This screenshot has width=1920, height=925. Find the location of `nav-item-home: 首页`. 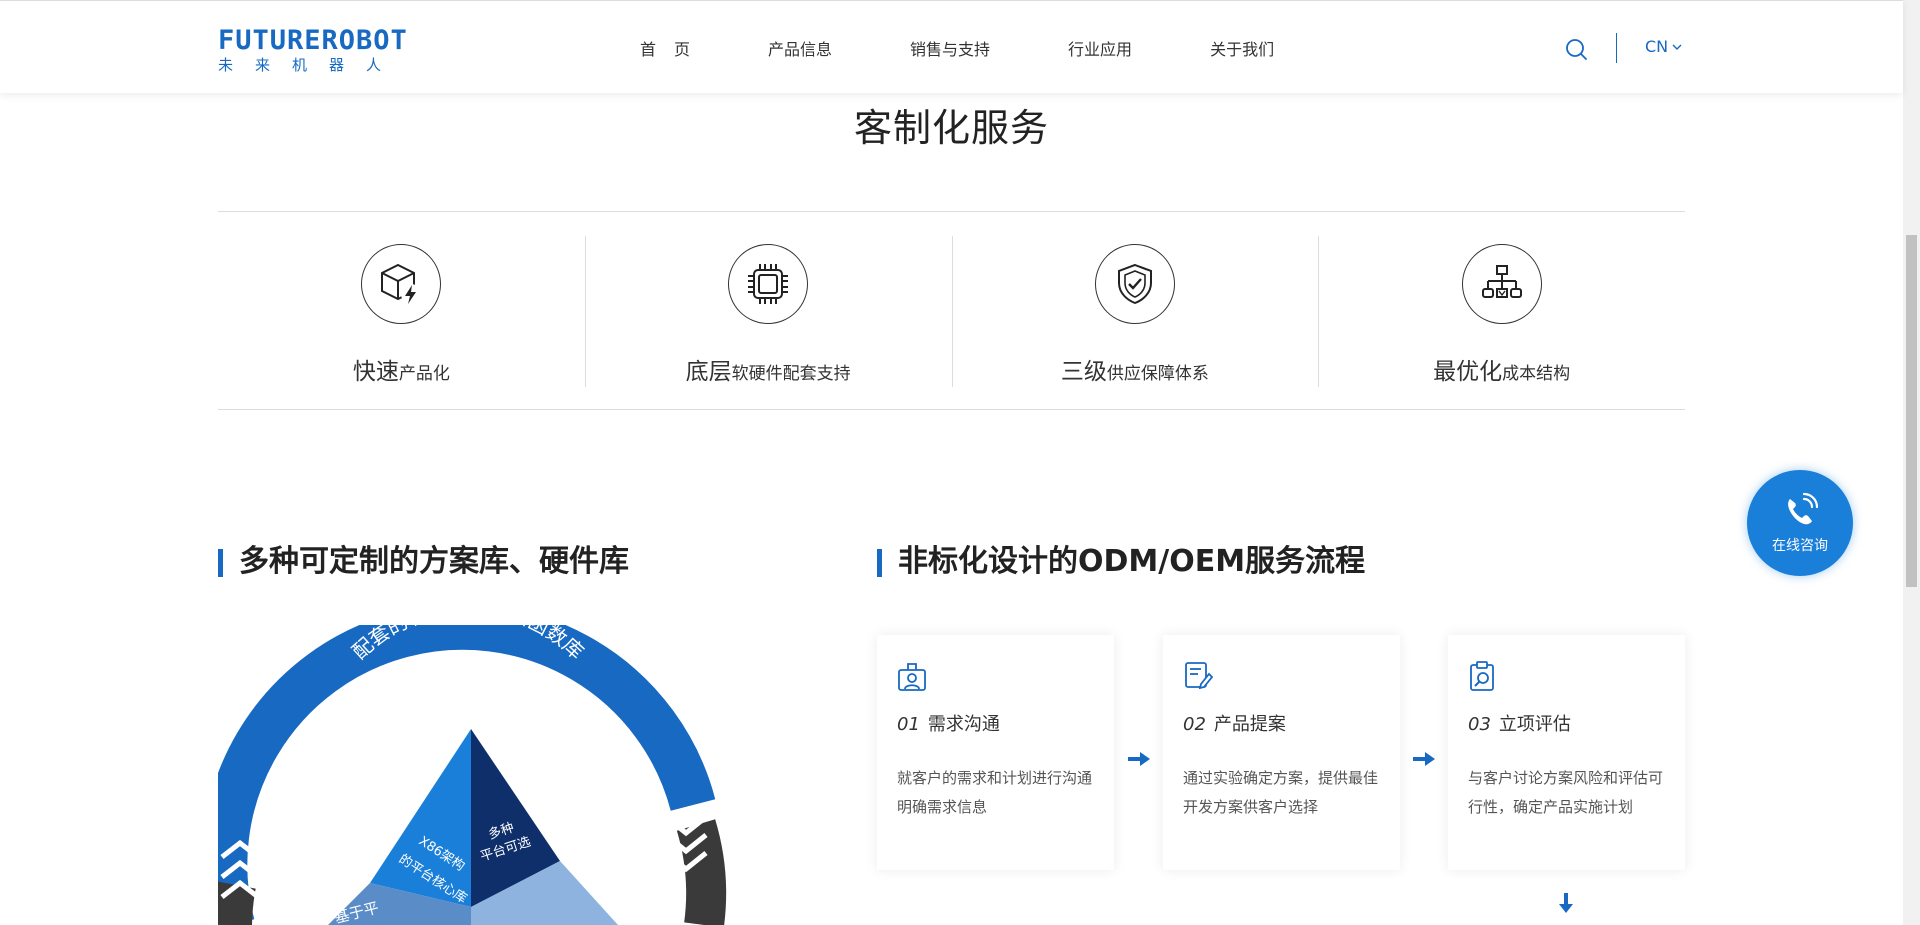

nav-item-home: 首页 is located at coordinates (674, 48).